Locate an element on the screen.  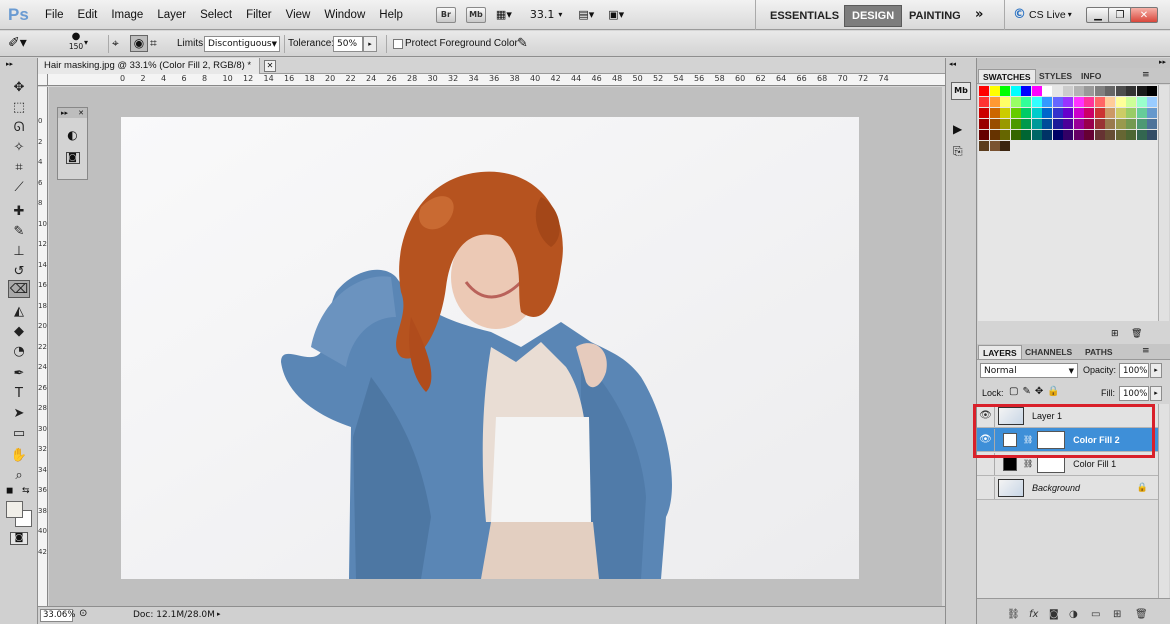
rectangle-tool-icon: ▭ is located at coordinates (19, 433).